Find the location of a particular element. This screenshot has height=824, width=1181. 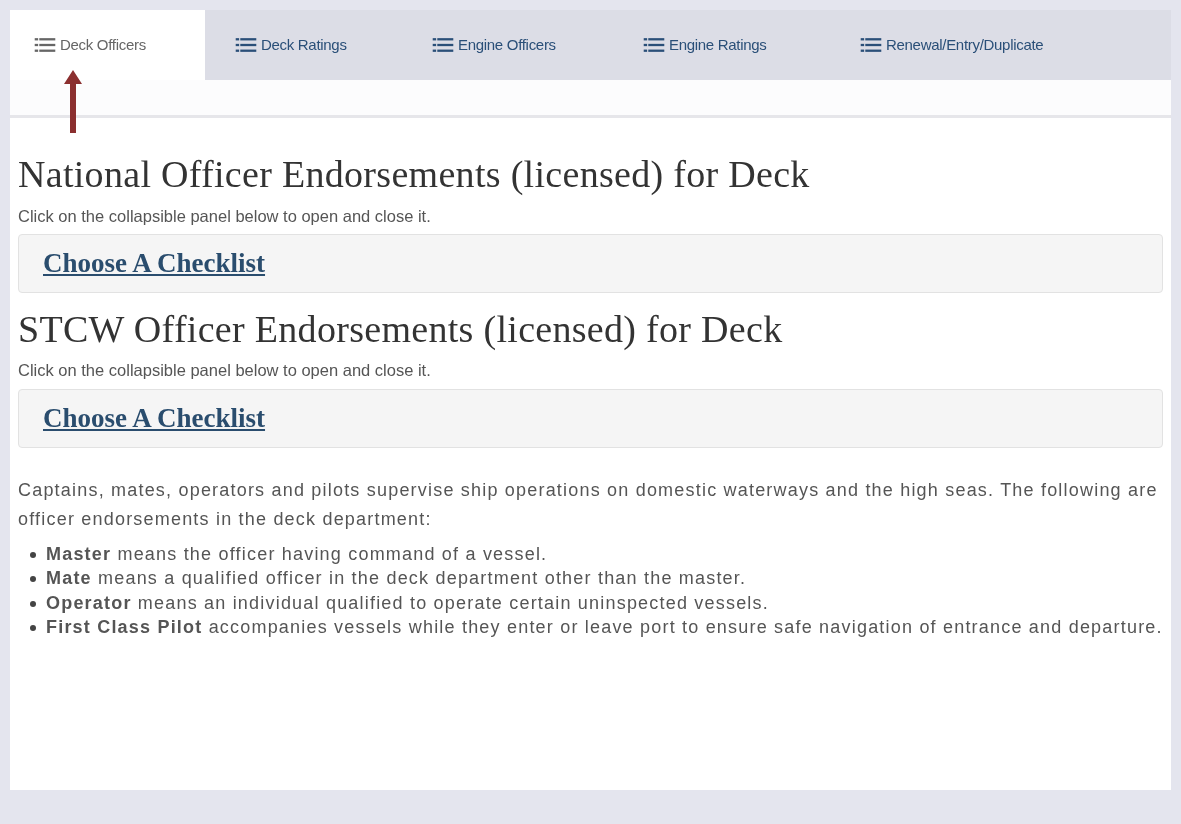

definition-item: First Class Pilot accompanies vessels while they enter or leave port to ensure safe navigation of entrance and departure. is located at coordinates (604, 628).